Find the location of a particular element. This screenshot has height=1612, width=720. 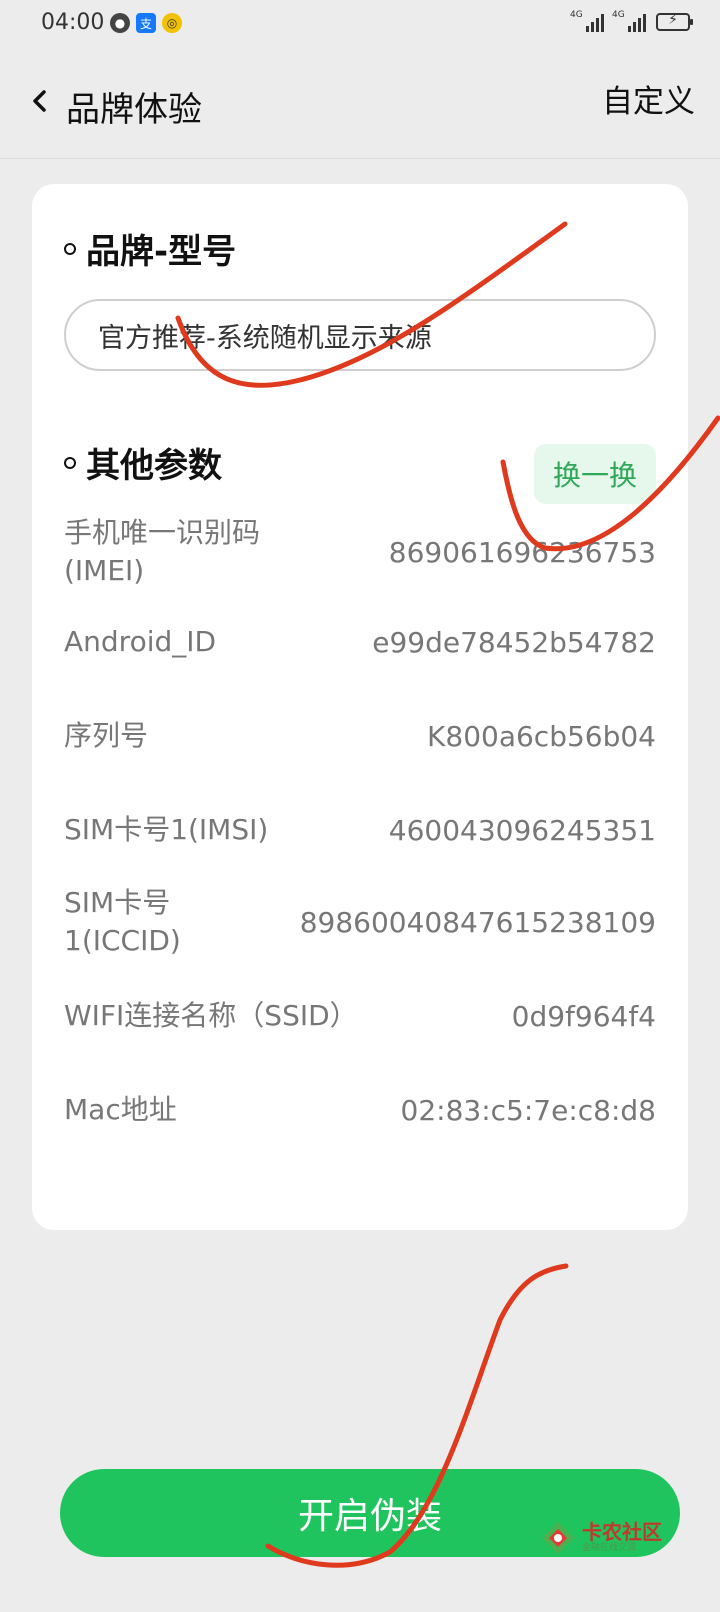

param-value: e99de78452b54782 is located at coordinates (514, 642).